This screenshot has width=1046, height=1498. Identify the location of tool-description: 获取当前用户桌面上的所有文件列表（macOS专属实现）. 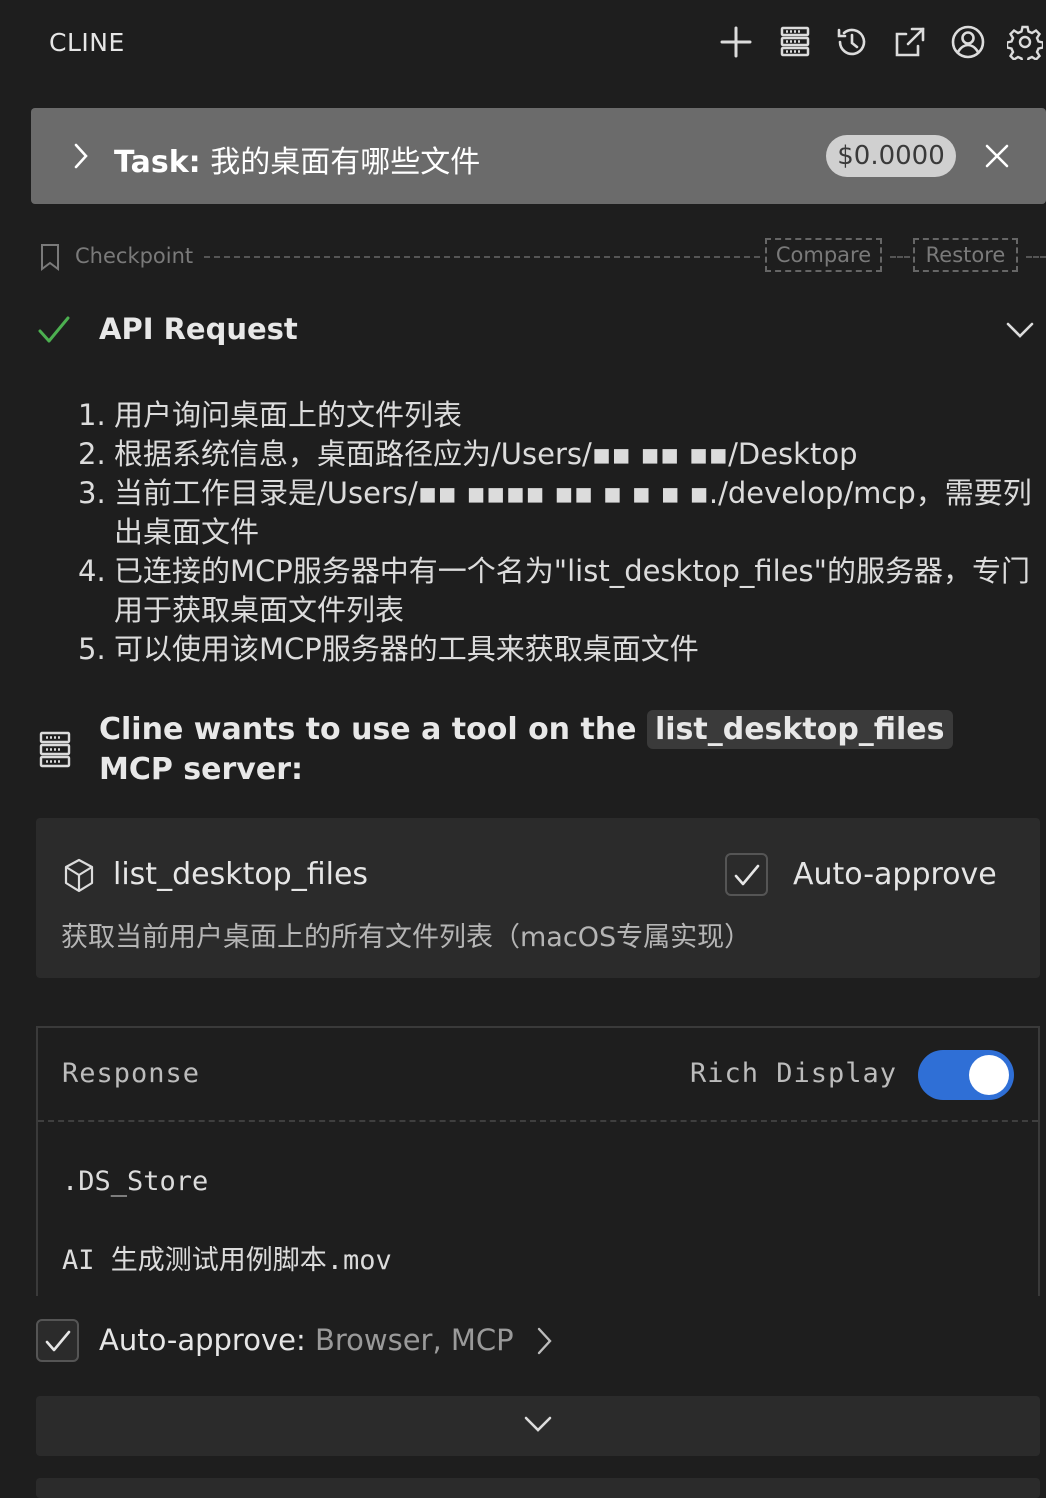
(406, 937).